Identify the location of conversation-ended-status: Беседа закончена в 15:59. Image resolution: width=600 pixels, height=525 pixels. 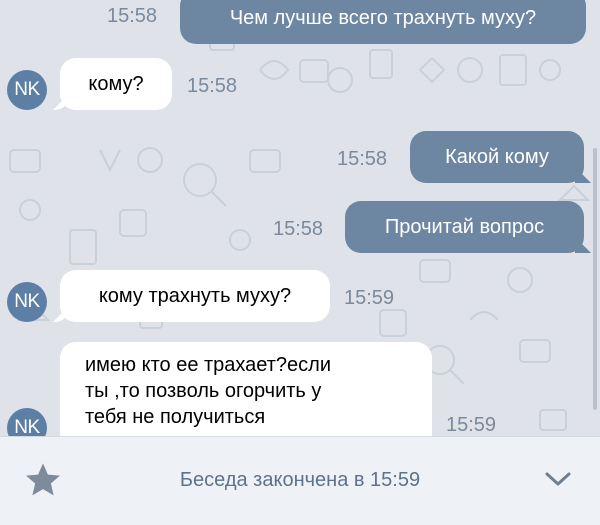
(300, 480).